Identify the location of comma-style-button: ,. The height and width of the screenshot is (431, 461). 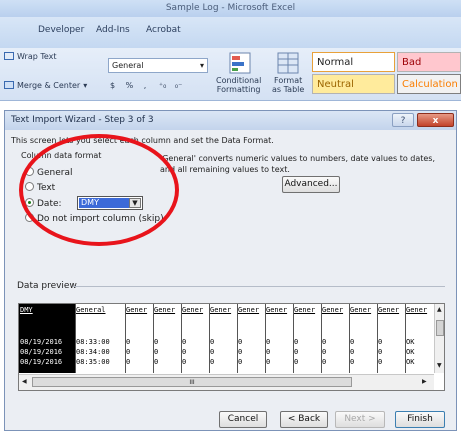
(145, 85).